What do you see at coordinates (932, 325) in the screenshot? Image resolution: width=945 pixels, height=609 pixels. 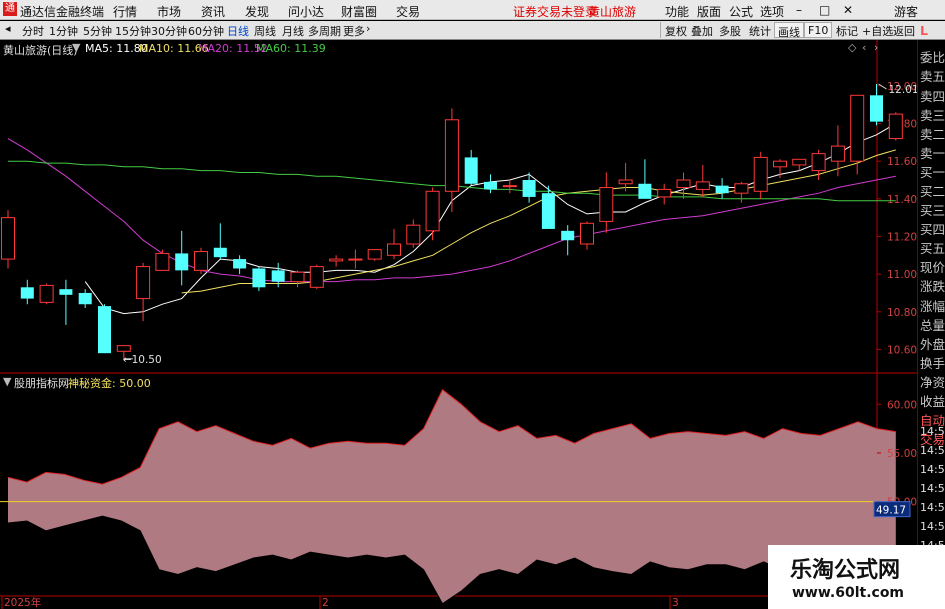 I see `sidebar-item-14: 总量` at bounding box center [932, 325].